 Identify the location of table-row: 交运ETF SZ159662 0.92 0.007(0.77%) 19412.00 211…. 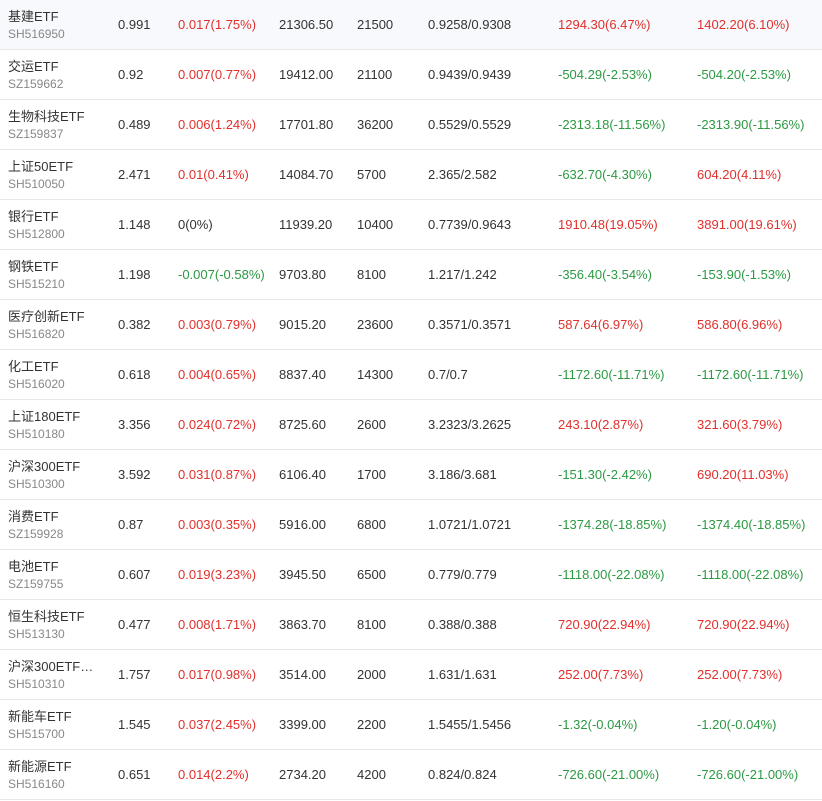
(411, 75).